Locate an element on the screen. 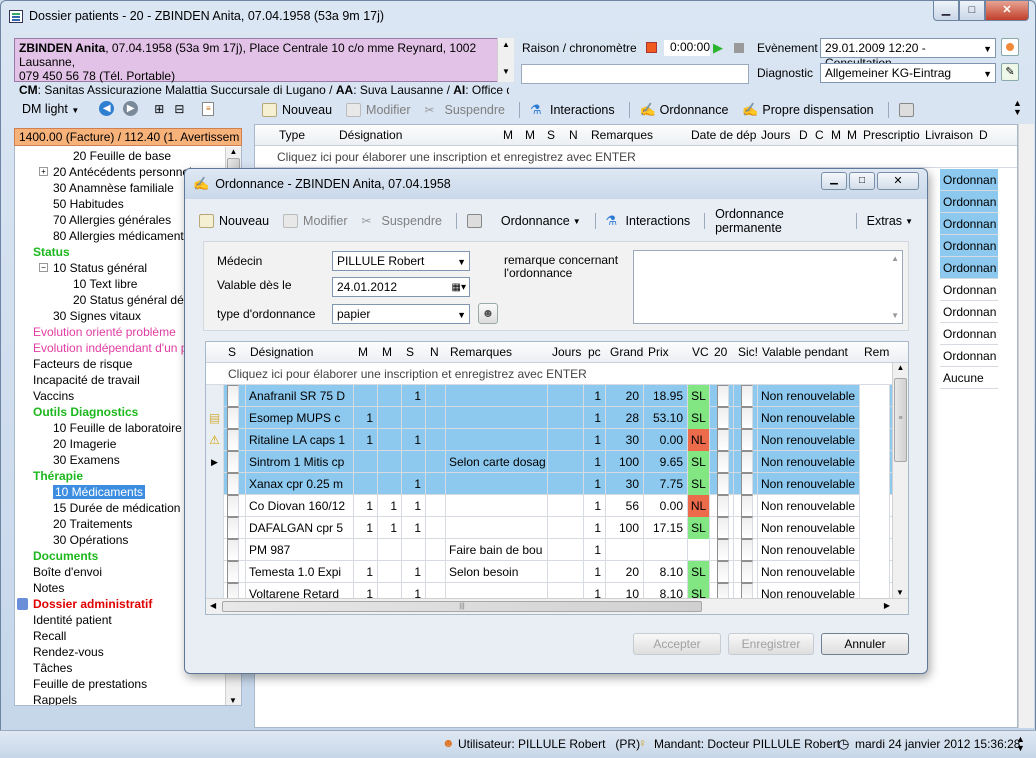  dialog-new-button: Nouveau is located at coordinates (234, 221).